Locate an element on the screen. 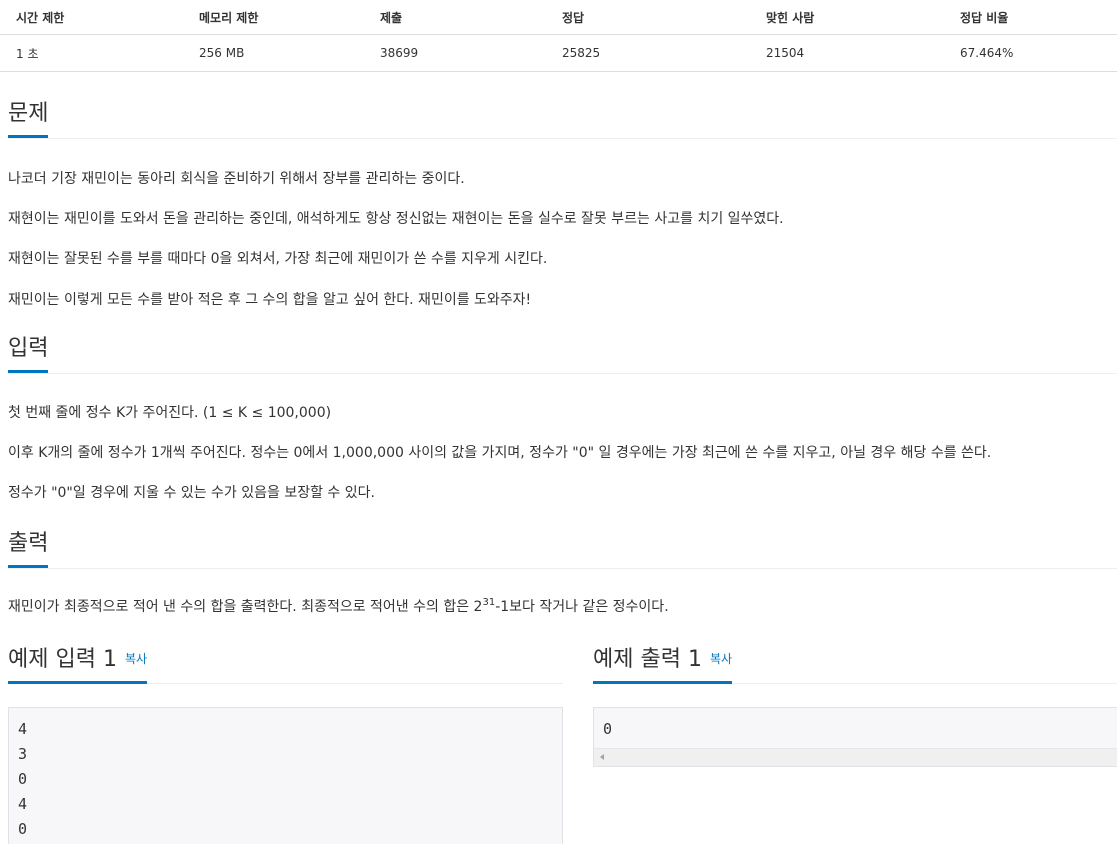 This screenshot has width=1117, height=844. sample-output-title-text: 예제 출력 1 is located at coordinates (647, 659).